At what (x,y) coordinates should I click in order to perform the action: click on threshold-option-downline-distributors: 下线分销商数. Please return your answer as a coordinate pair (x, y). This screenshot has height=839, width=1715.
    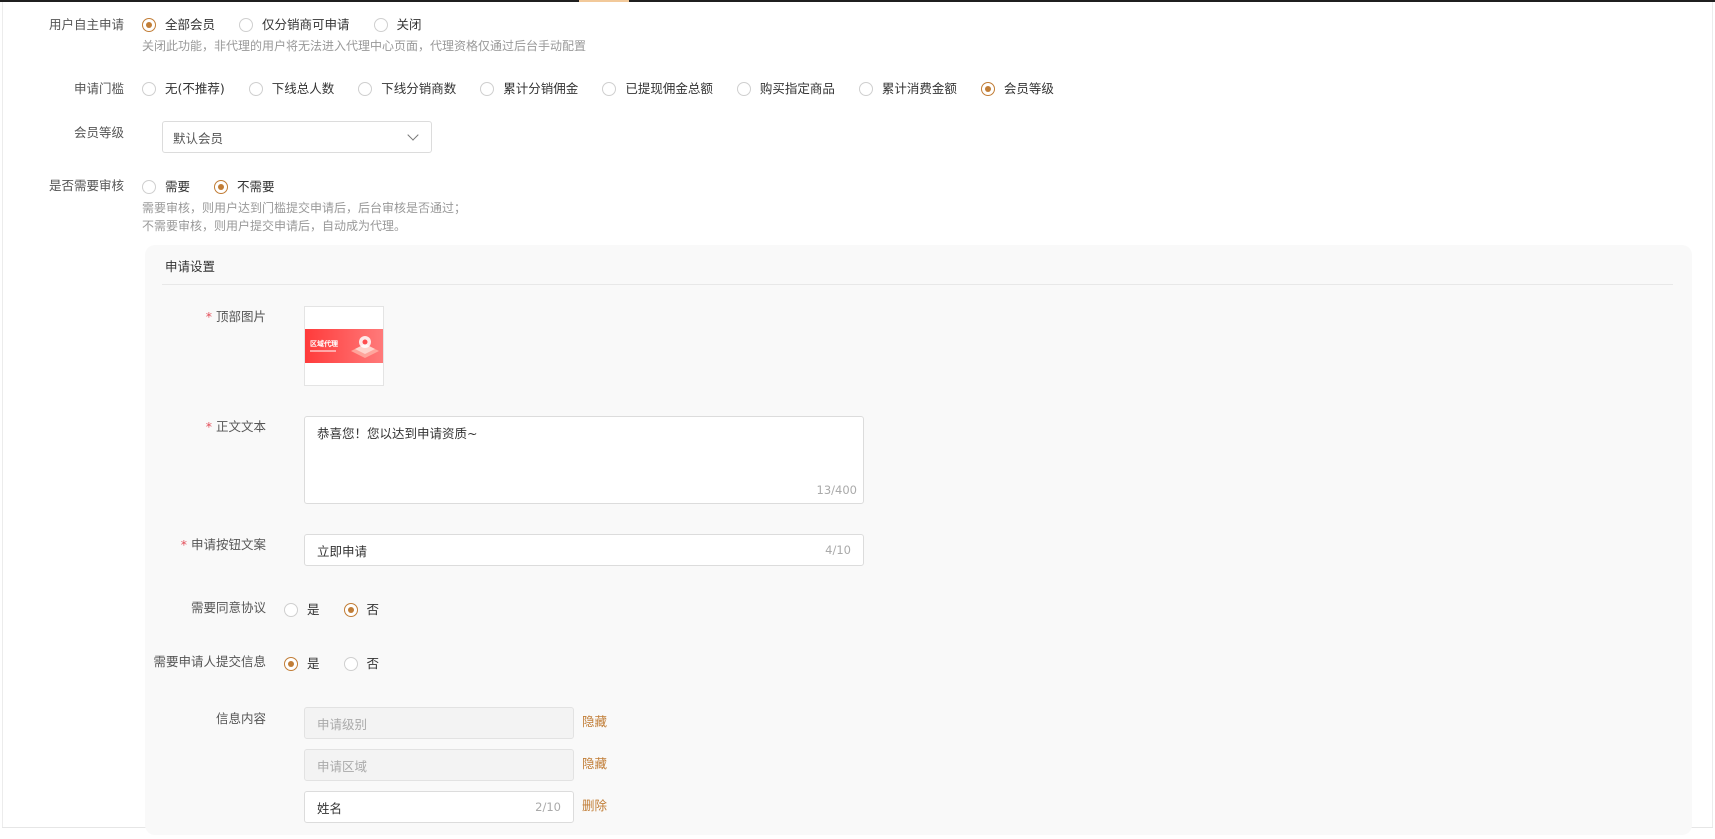
    Looking at the image, I should click on (407, 89).